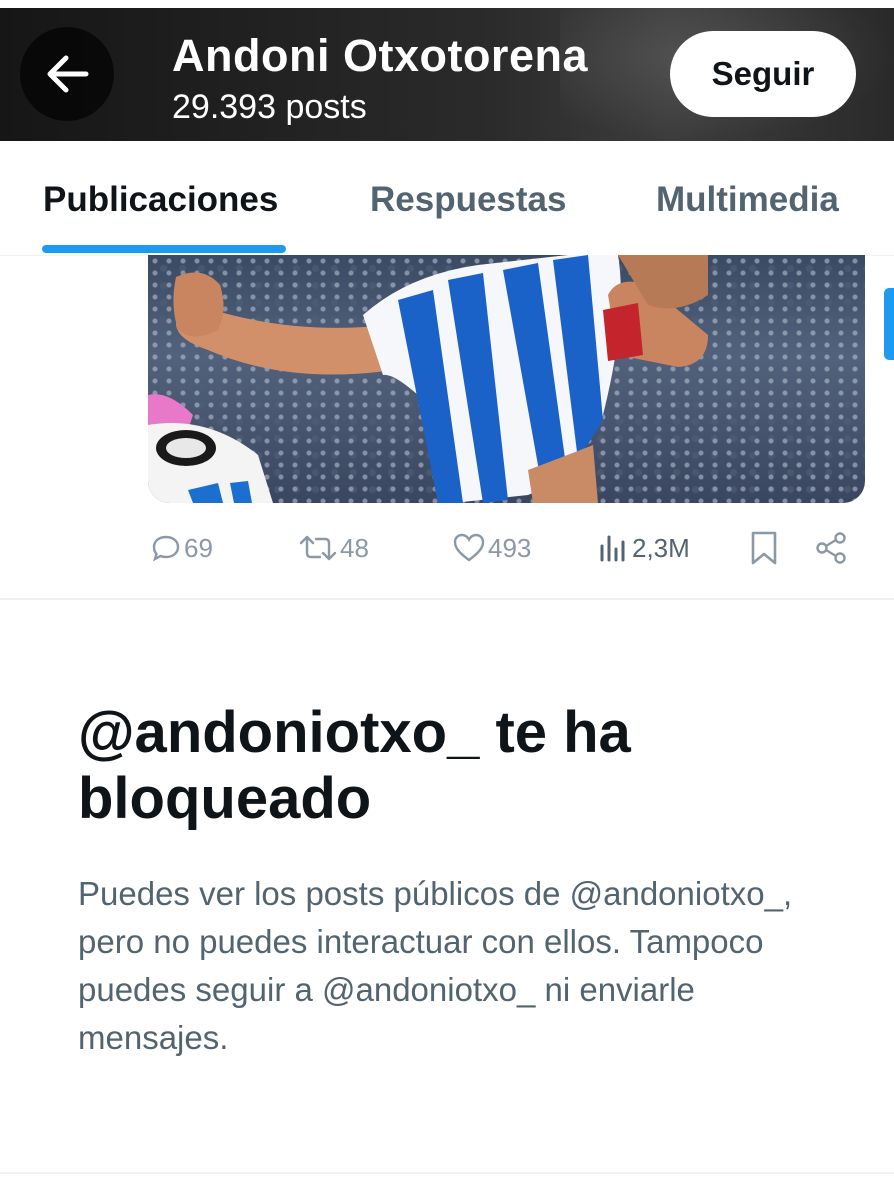 This screenshot has width=894, height=1200. I want to click on post-divider, so click(447, 599).